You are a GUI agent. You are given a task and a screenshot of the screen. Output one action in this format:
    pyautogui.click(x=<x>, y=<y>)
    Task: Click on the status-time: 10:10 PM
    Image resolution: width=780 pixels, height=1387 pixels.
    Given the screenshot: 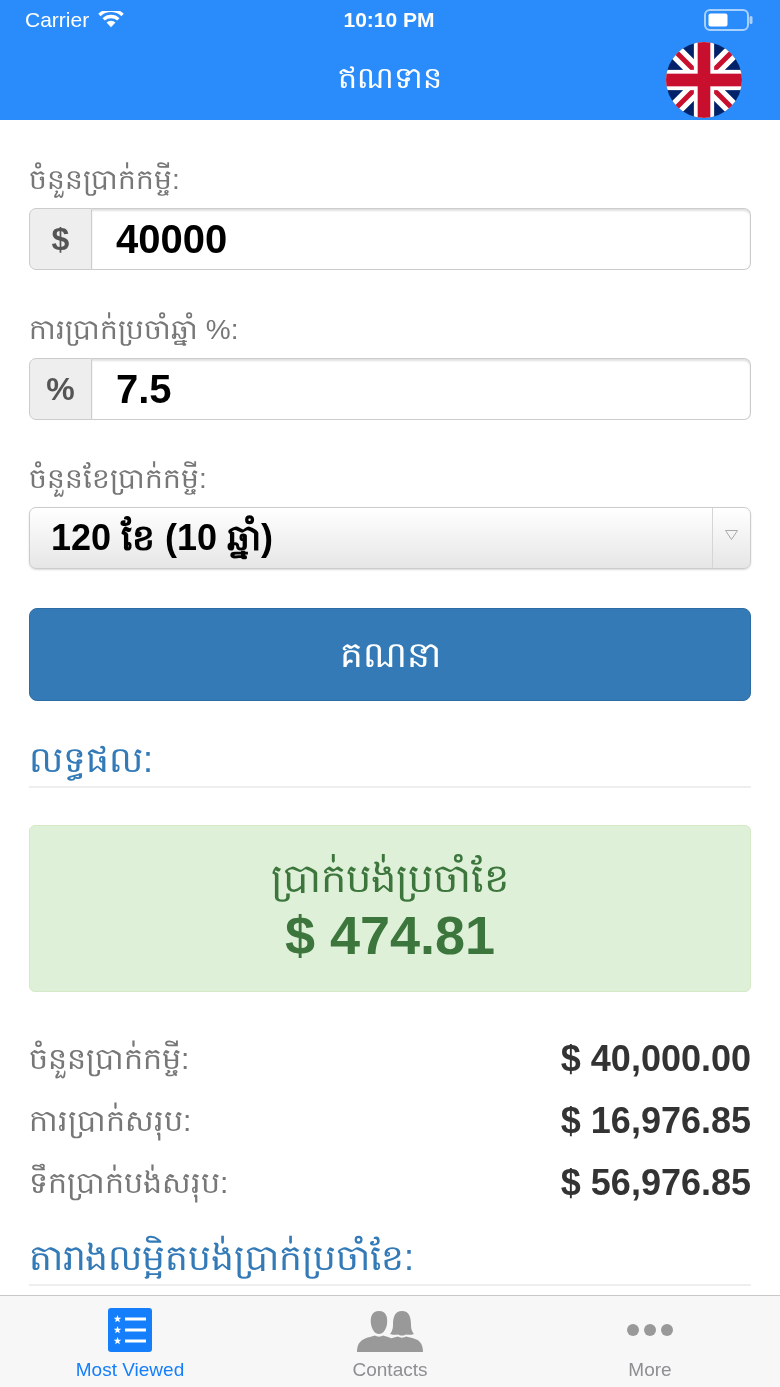 What is the action you would take?
    pyautogui.click(x=389, y=20)
    